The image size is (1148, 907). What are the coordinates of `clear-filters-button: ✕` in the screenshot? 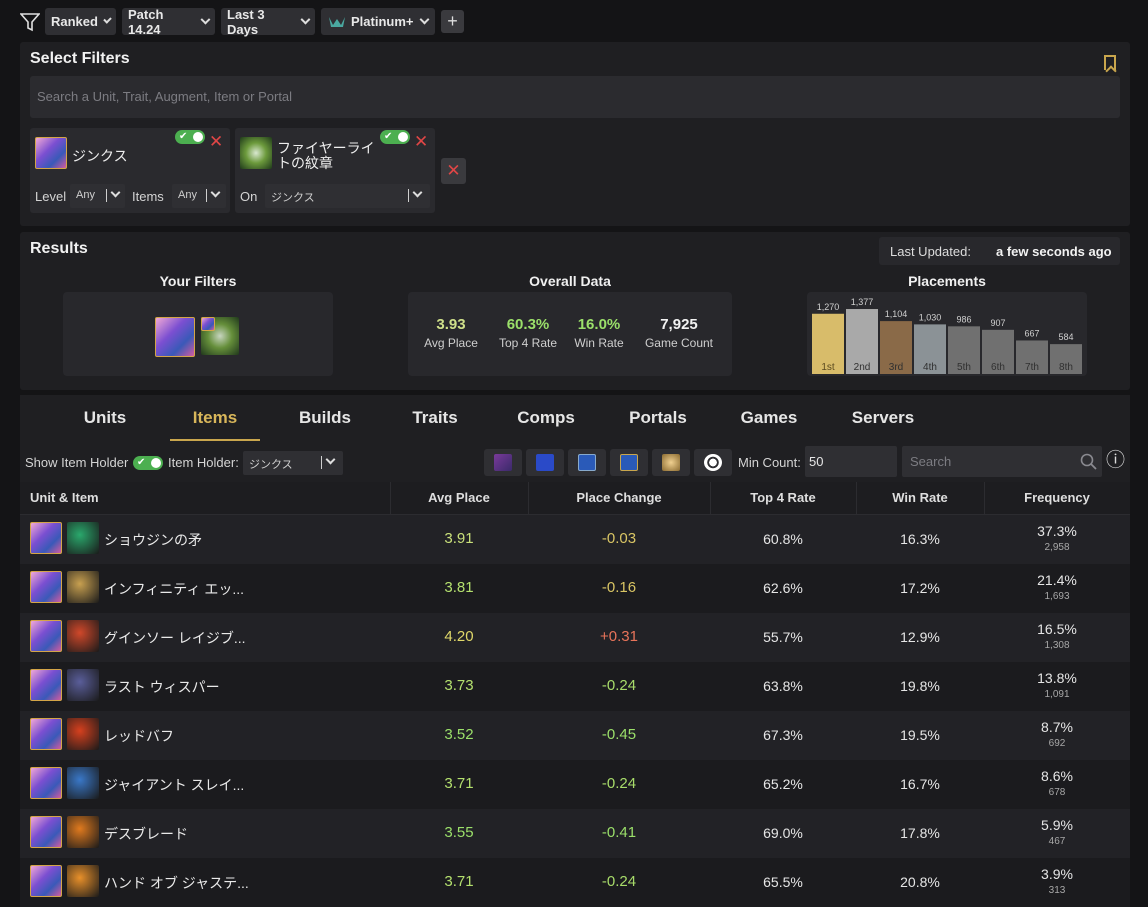 It's located at (453, 171).